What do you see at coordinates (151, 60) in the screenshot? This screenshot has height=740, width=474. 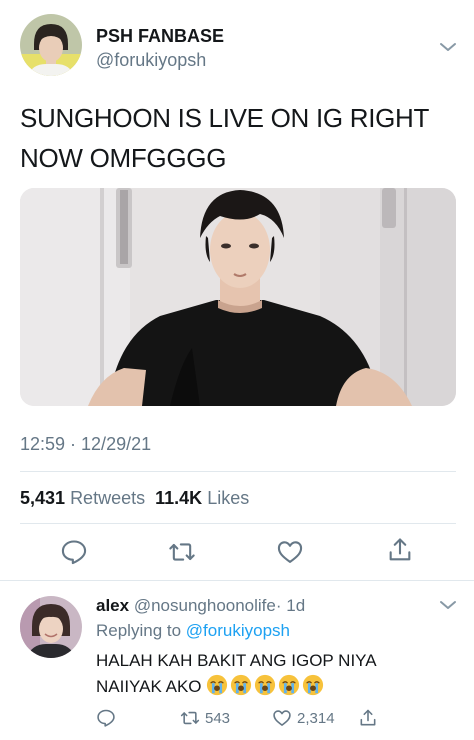 I see `author-handle: @forukiyopsh` at bounding box center [151, 60].